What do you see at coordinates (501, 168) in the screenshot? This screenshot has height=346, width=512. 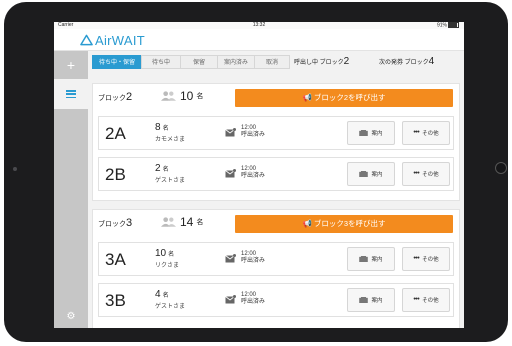 I see `home-button` at bounding box center [501, 168].